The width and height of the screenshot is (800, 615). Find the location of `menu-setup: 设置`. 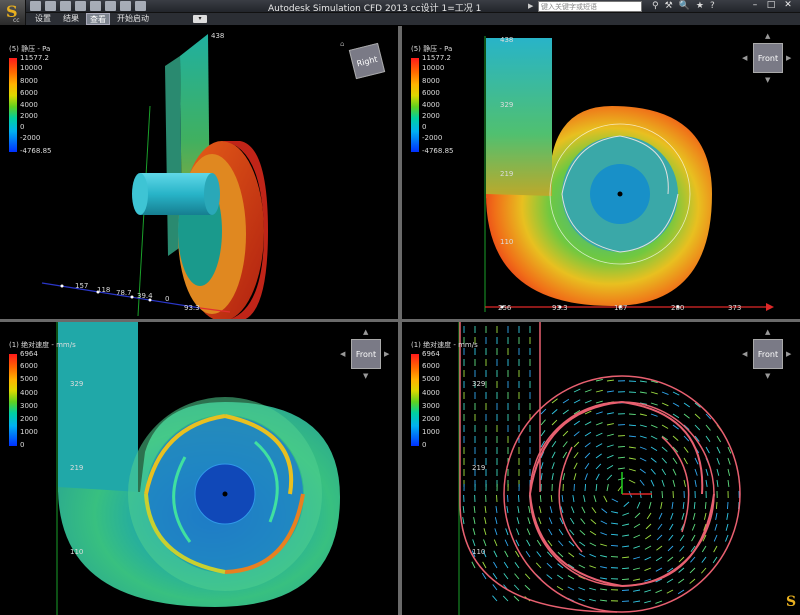

menu-setup: 设置 is located at coordinates (43, 19).